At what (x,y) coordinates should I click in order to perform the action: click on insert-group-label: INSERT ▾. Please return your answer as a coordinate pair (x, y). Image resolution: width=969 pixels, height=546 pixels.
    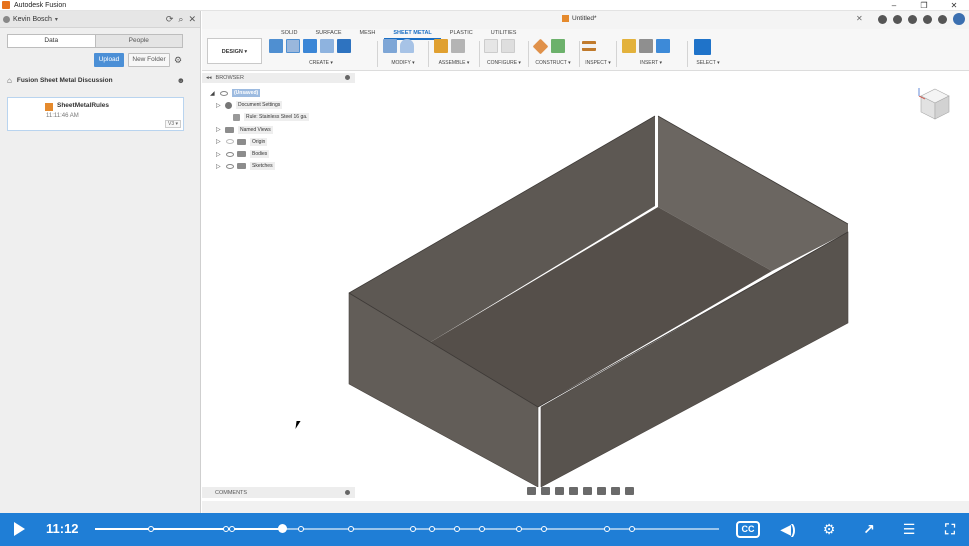
    Looking at the image, I should click on (651, 63).